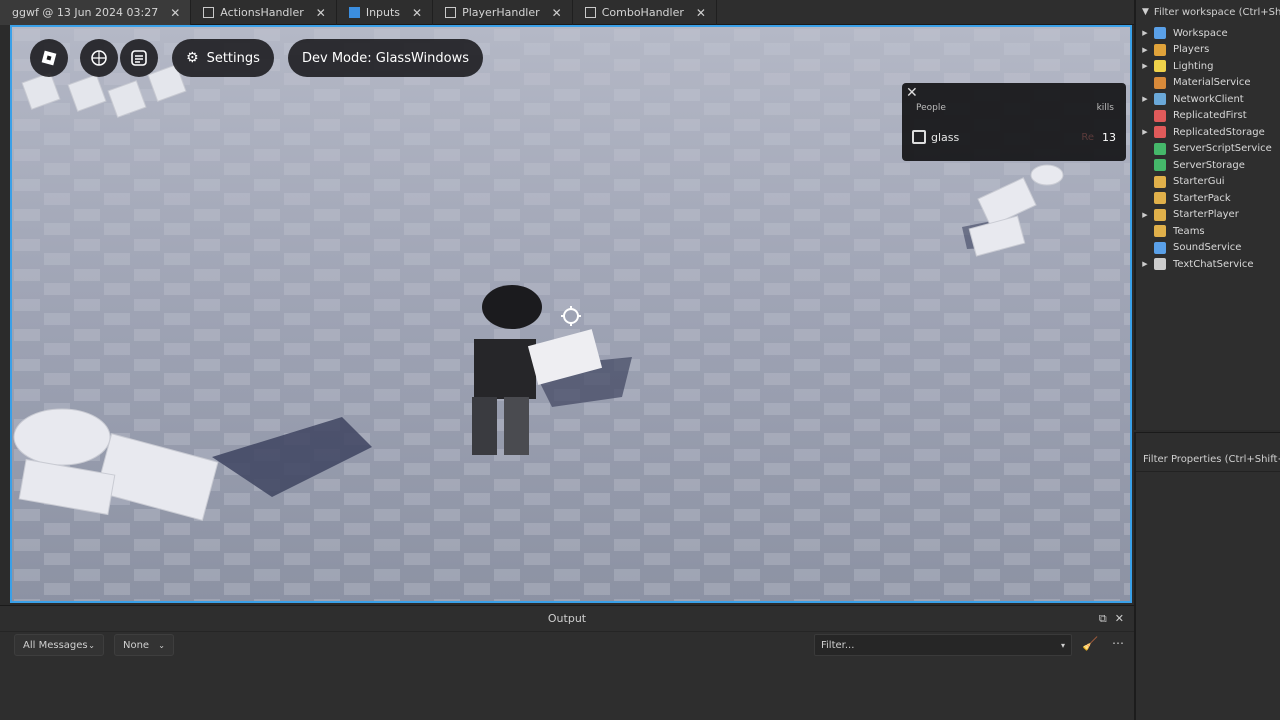 The image size is (1280, 720). Describe the element at coordinates (1109, 137) in the screenshot. I see `leaderboard-kills-value: 13` at that location.